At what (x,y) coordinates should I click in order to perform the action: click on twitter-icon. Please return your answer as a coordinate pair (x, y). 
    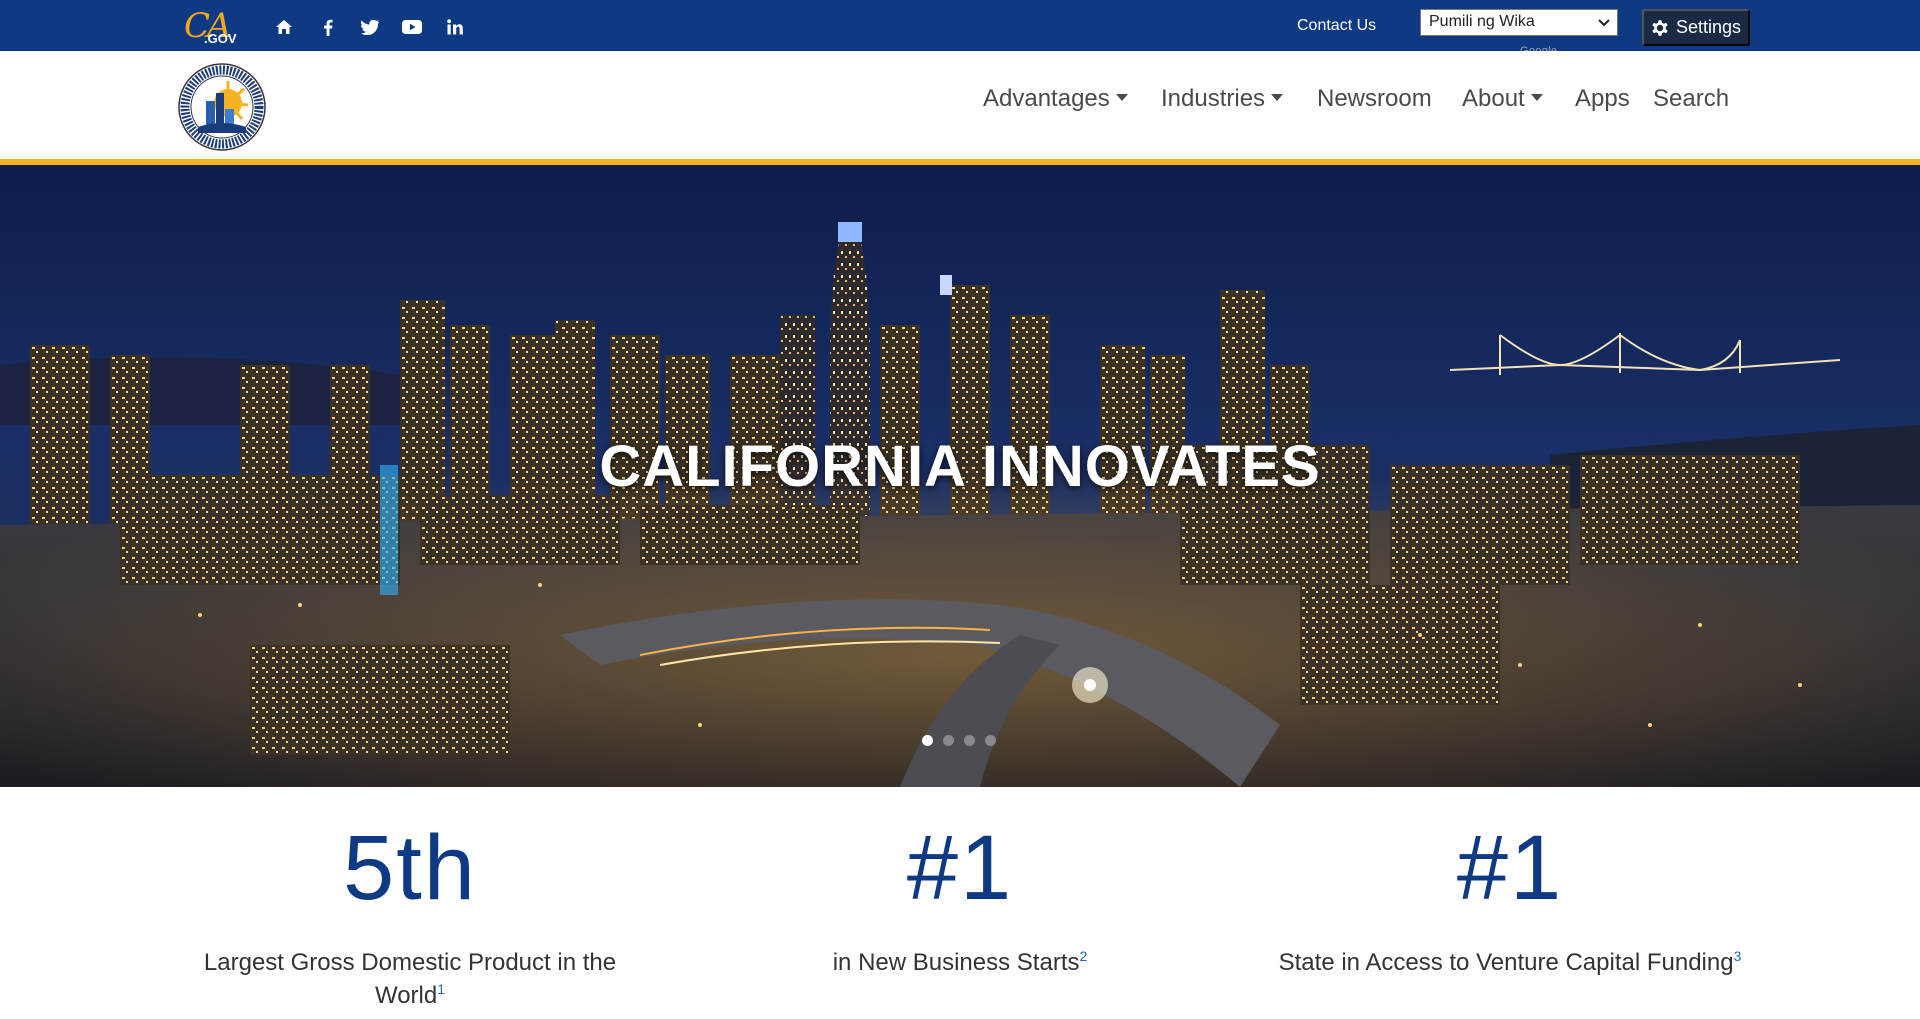
    Looking at the image, I should click on (370, 27).